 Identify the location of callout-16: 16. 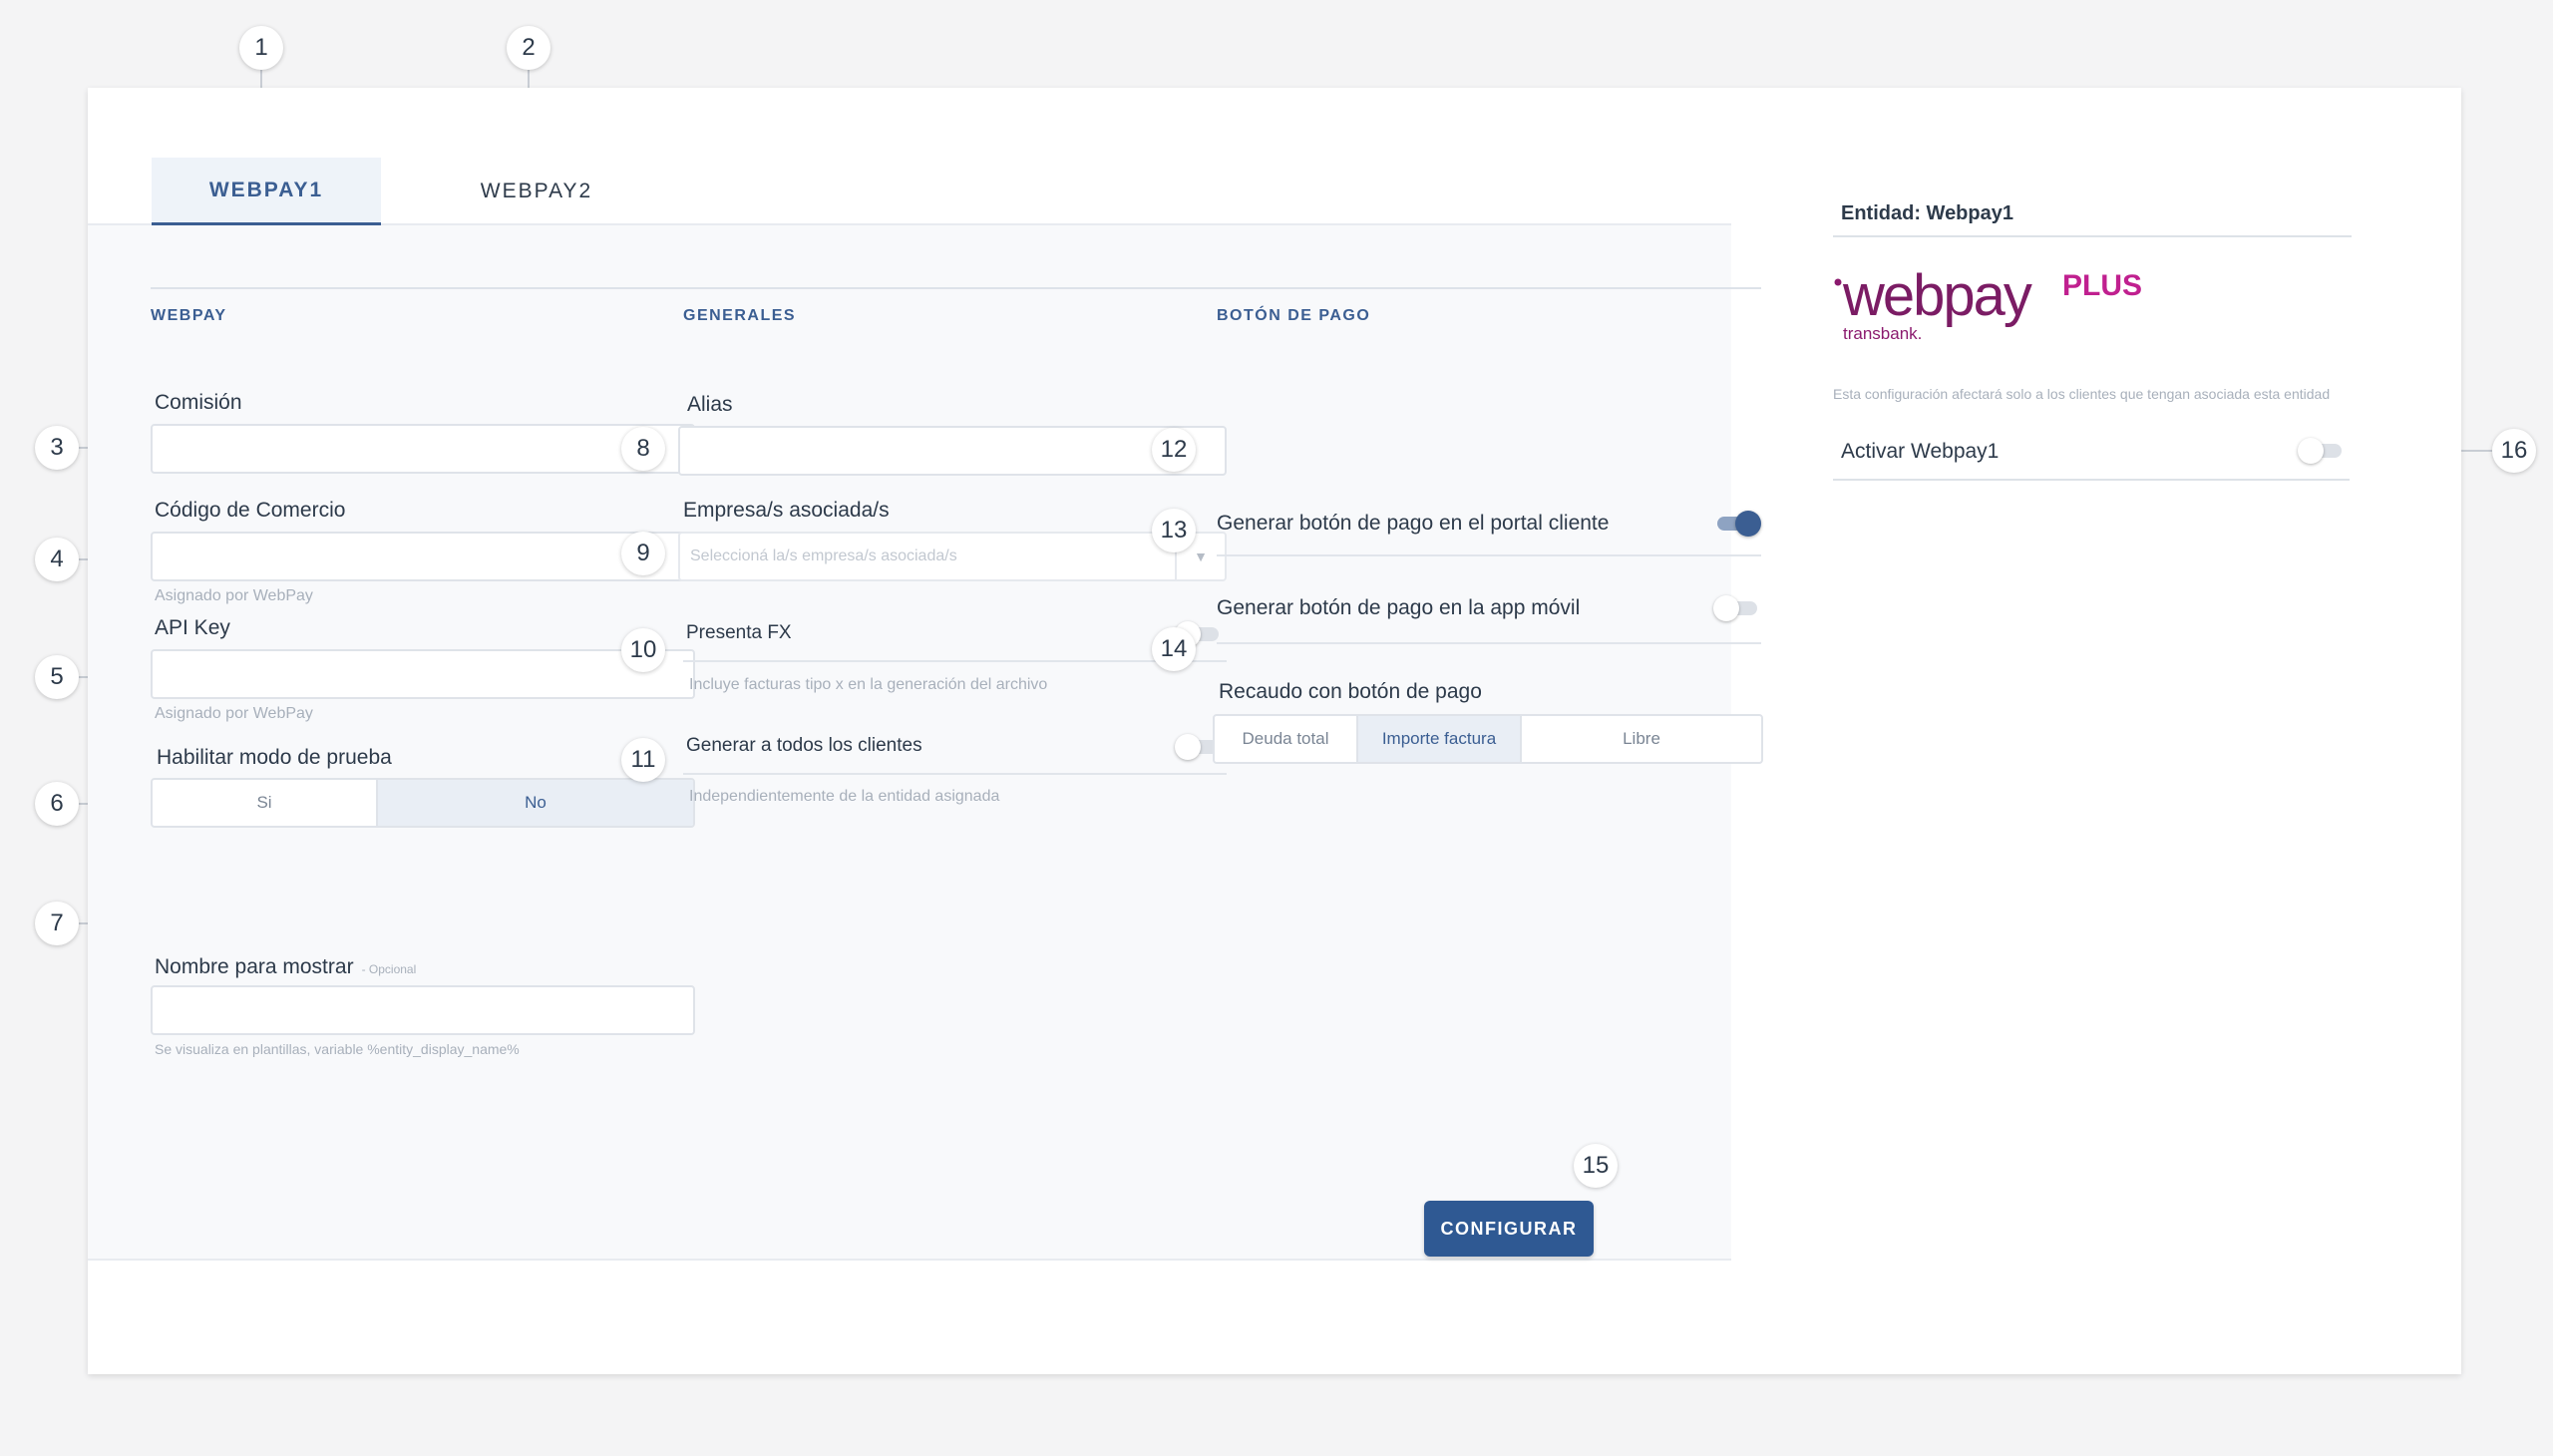
(2514, 451).